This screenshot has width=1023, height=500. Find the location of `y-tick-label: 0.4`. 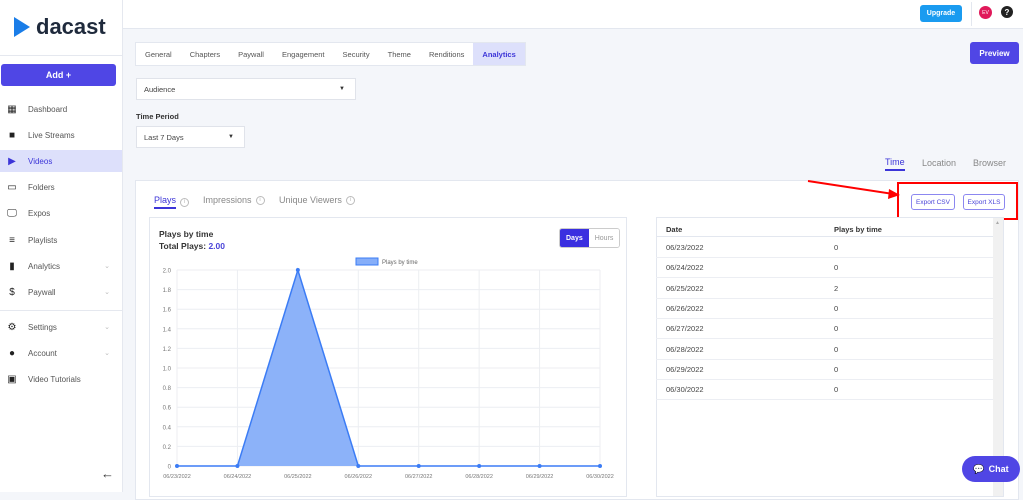

y-tick-label: 0.4 is located at coordinates (167, 428).